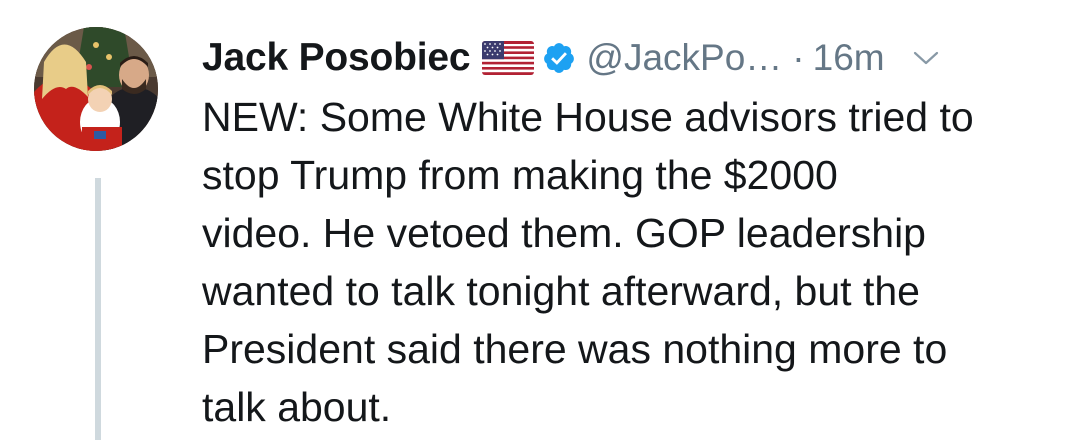 This screenshot has height=440, width=1079. I want to click on tweet-header: Jack Posobiec @JackPo… · 16m, so click(570, 58).